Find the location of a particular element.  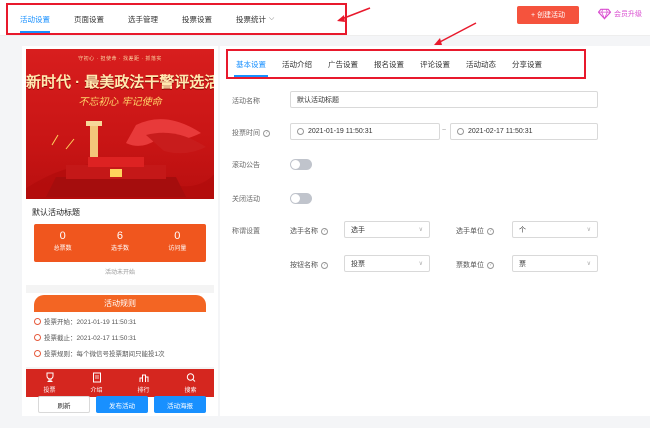

rule-item: 投票截止：2021-02-17 11:50:31 is located at coordinates (120, 337).